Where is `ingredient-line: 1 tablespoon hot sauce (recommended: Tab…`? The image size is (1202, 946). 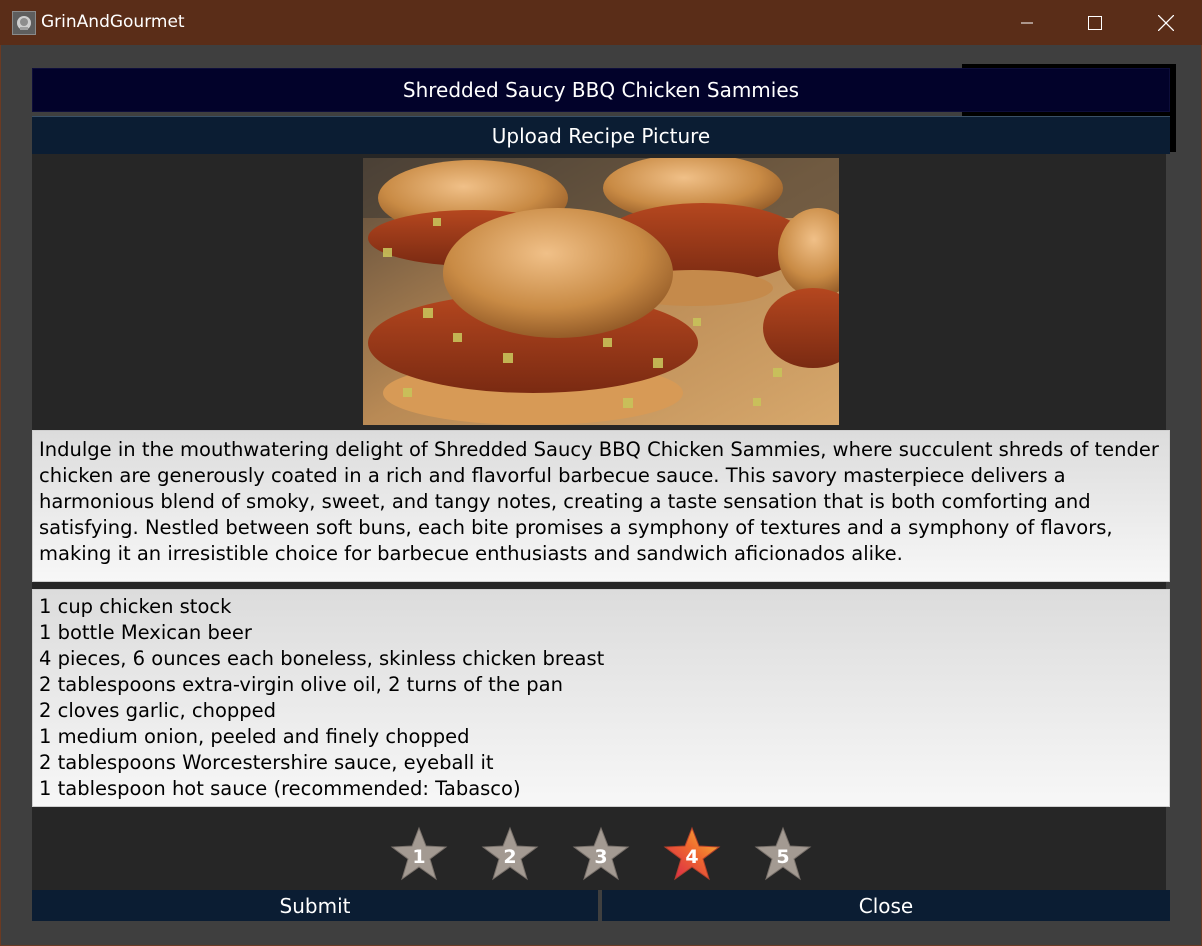
ingredient-line: 1 tablespoon hot sauce (recommended: Tab… is located at coordinates (280, 788).